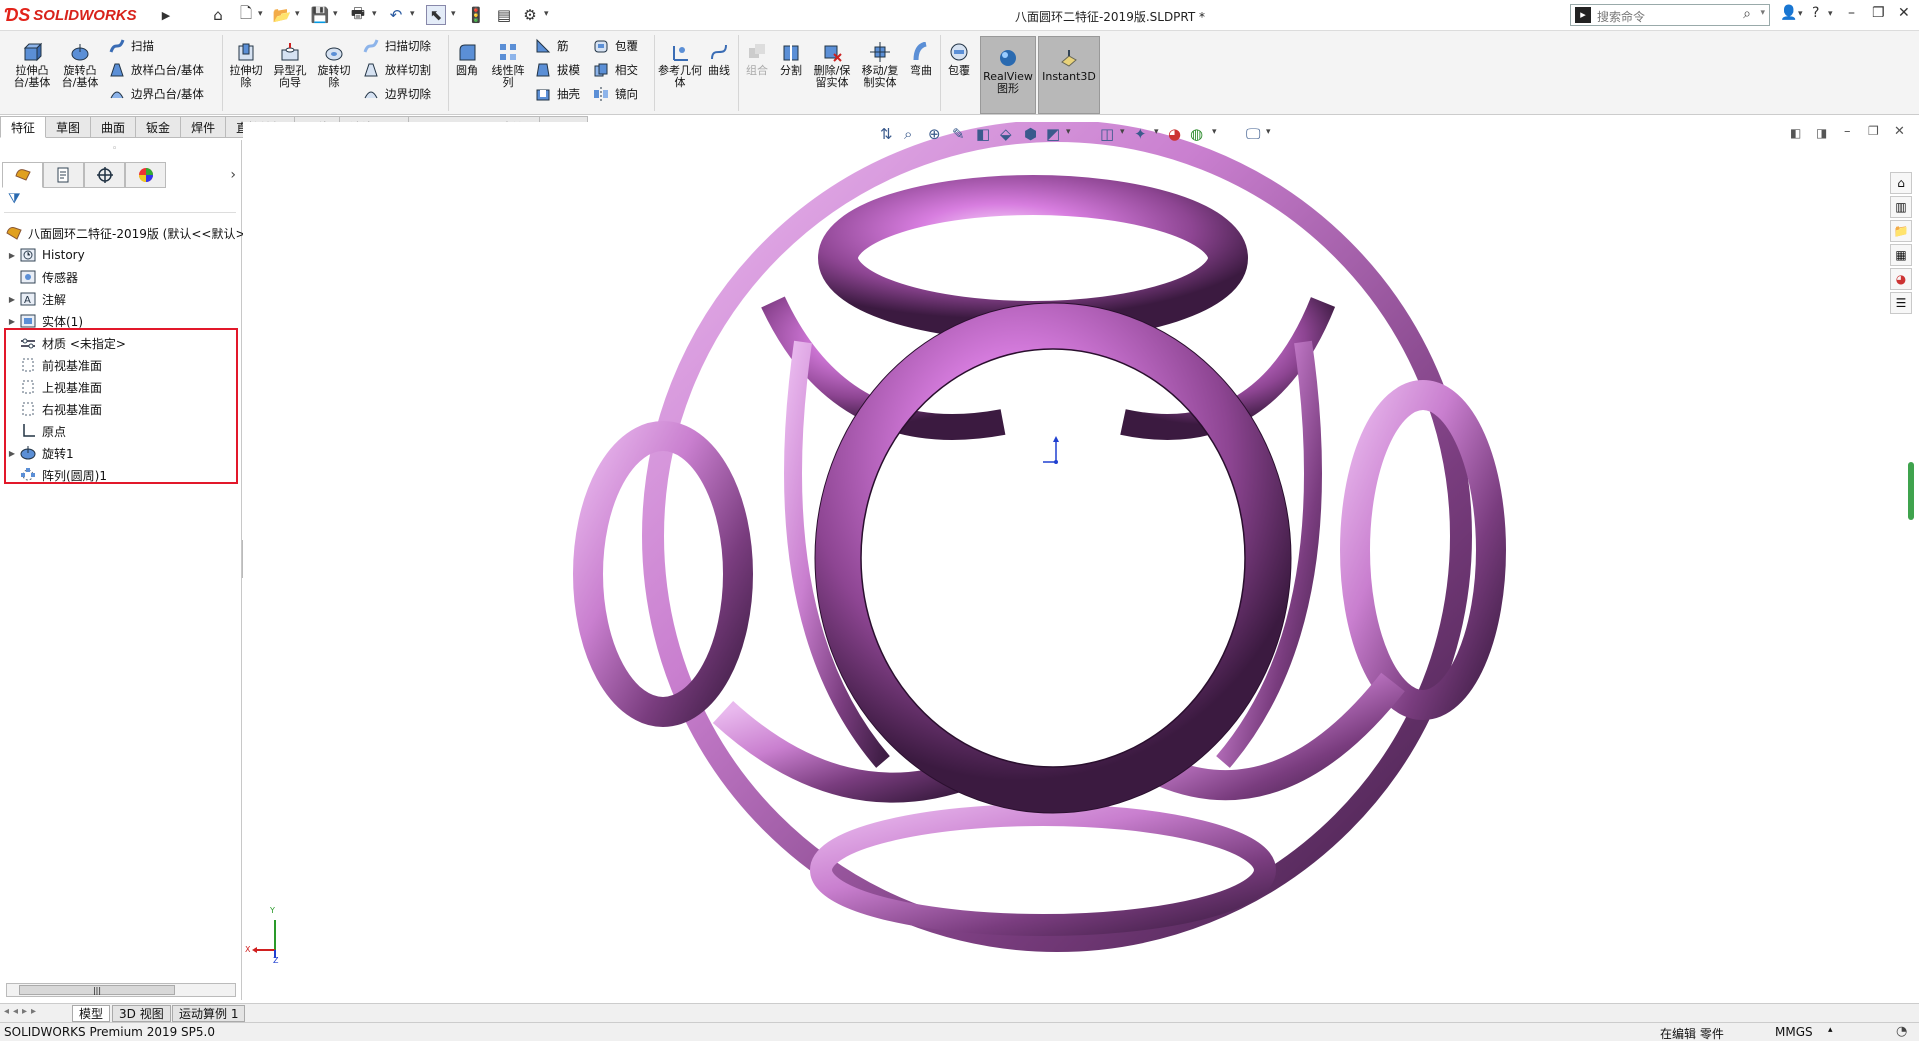 The height and width of the screenshot is (1042, 1919). Describe the element at coordinates (209, 1013) in the screenshot. I see `tab-motion-study: 运动算例 1` at that location.